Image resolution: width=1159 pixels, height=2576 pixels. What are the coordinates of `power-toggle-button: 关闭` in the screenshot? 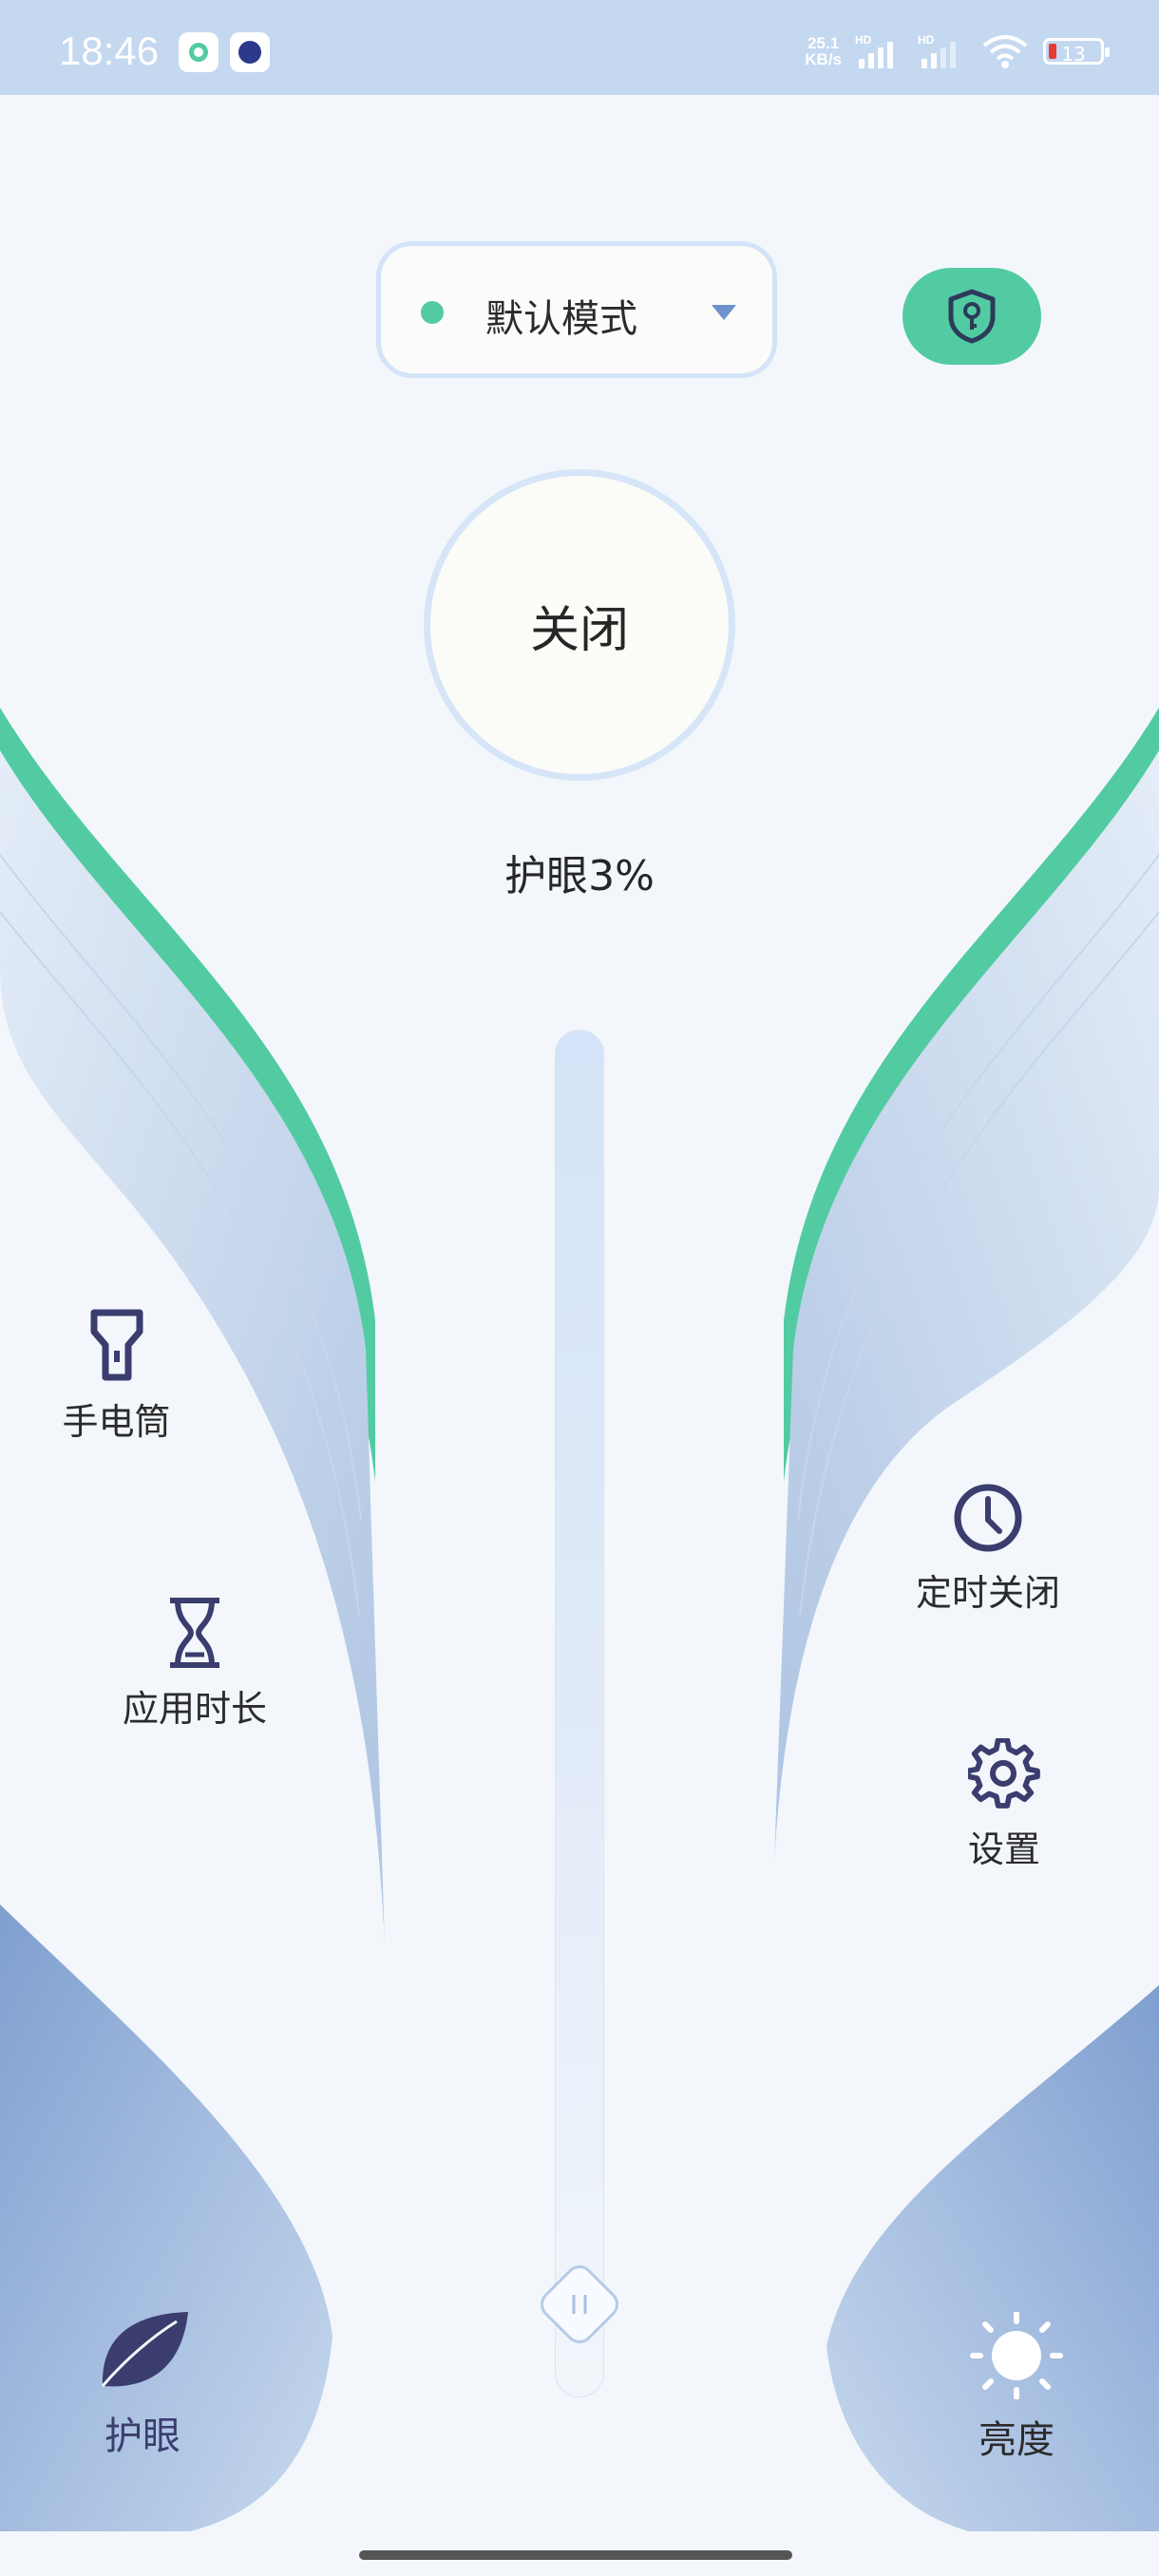 It's located at (579, 625).